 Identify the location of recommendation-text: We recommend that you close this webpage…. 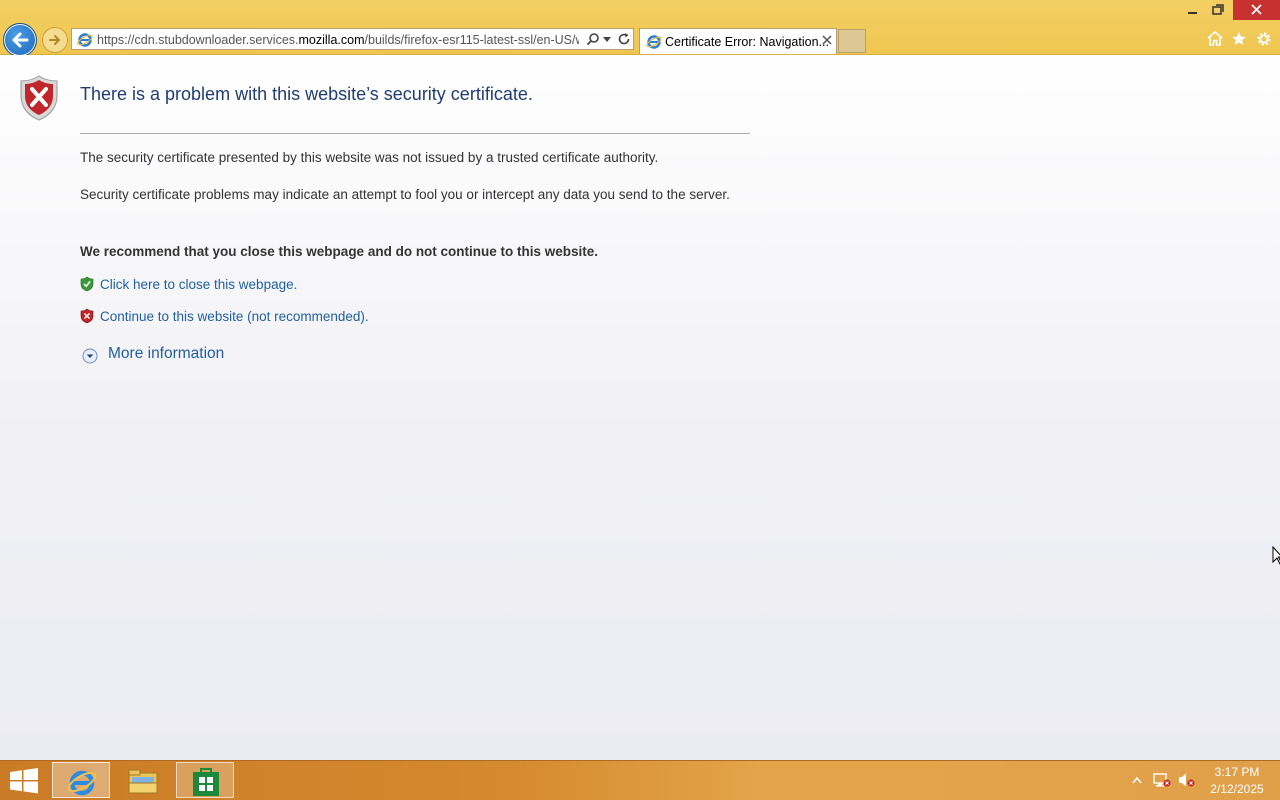
(339, 251).